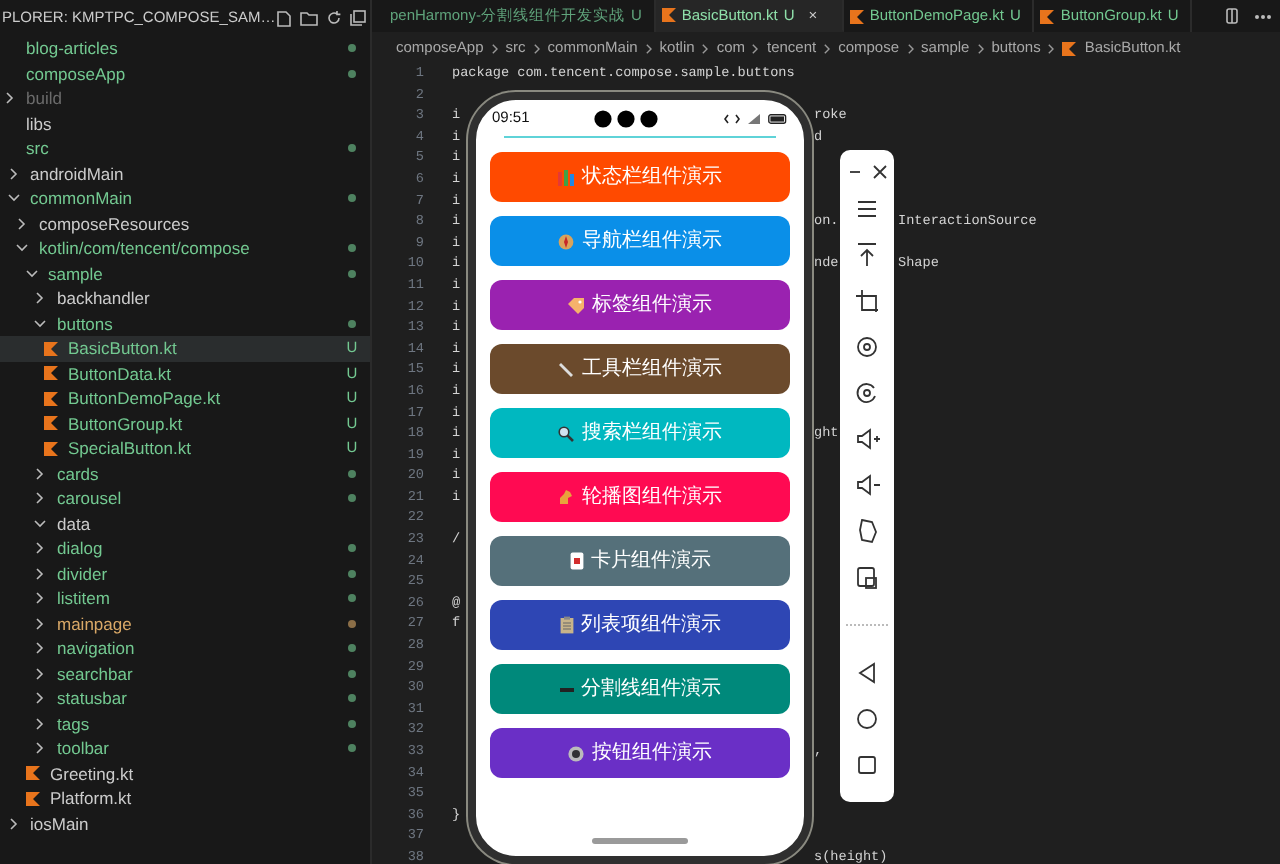  What do you see at coordinates (640, 561) in the screenshot?
I see `demo-button: 卡片组件演示` at bounding box center [640, 561].